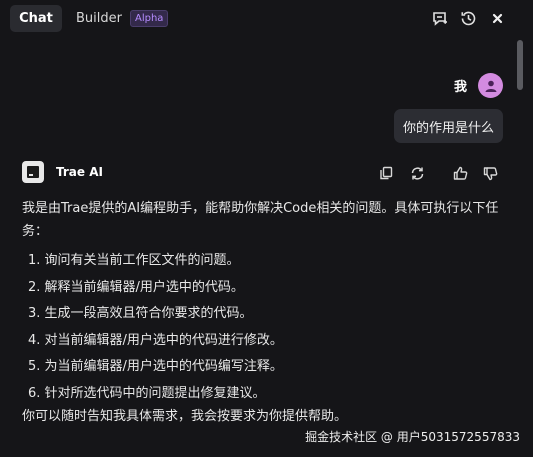 The width and height of the screenshot is (533, 457). I want to click on scrollbar-thumb, so click(520, 65).